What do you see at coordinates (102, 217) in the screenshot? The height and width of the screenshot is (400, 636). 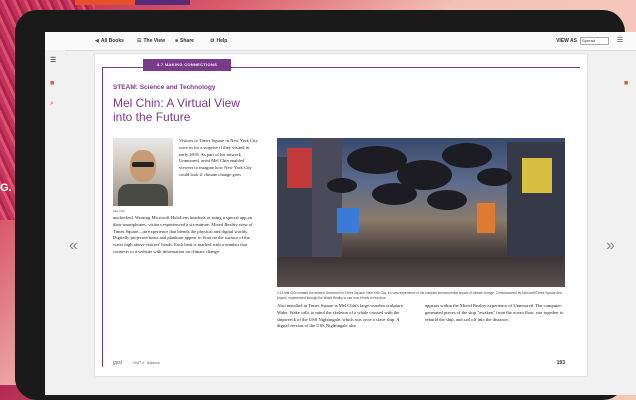 I see `divider` at bounding box center [102, 217].